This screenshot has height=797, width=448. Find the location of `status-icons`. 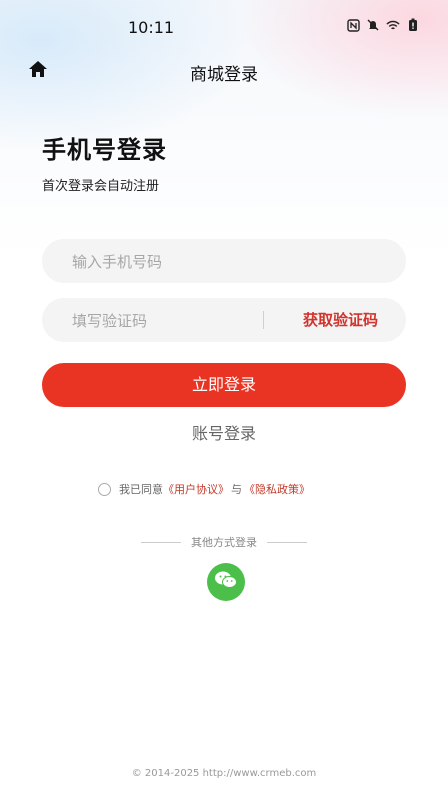

status-icons is located at coordinates (383, 25).